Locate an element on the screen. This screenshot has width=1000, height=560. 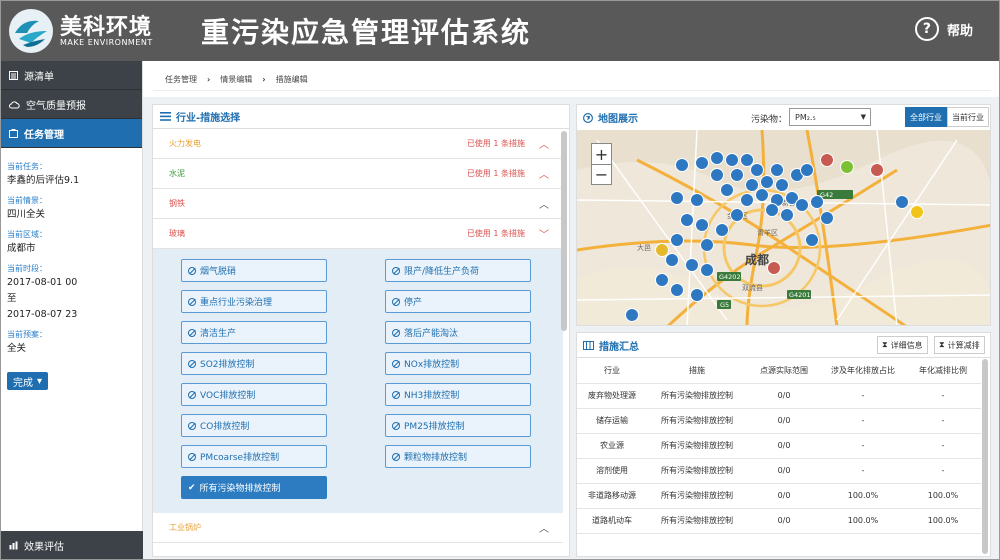
breadcrumb-scenario-edit: 情景编辑 is located at coordinates (236, 79).